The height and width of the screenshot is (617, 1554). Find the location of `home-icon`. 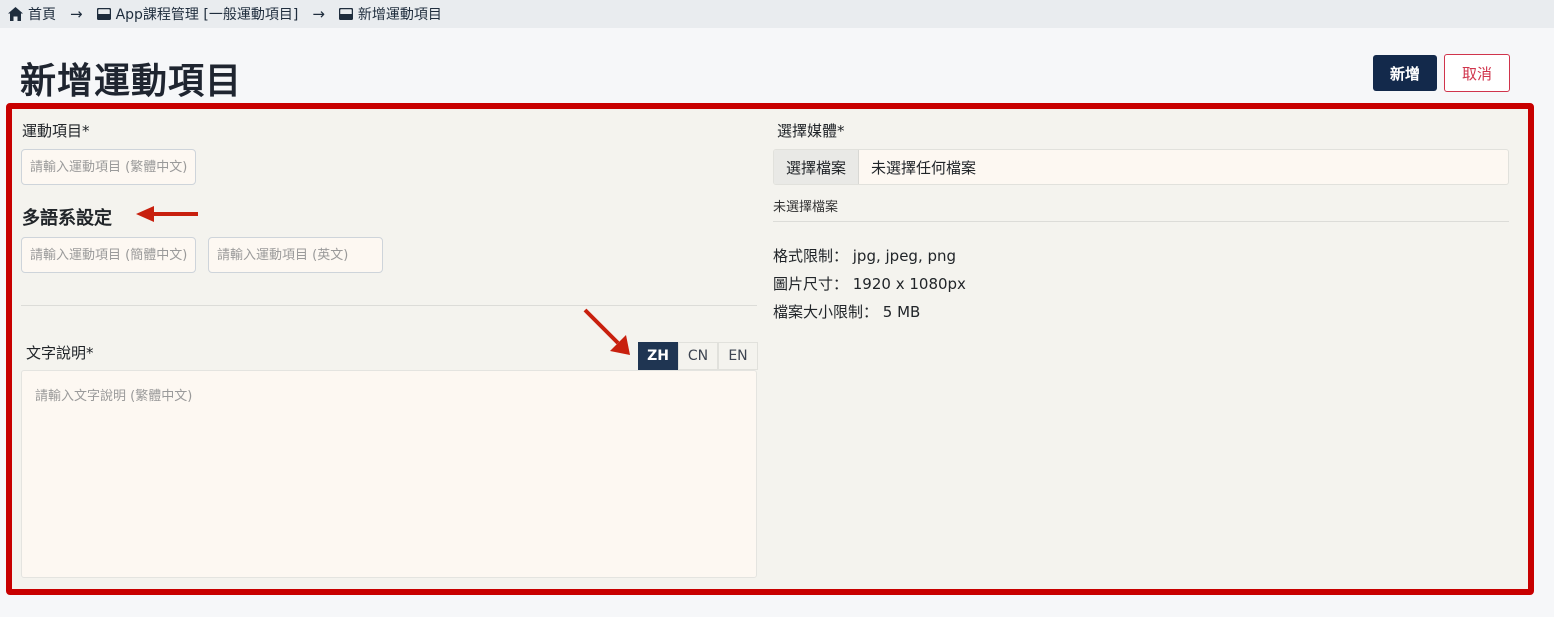

home-icon is located at coordinates (15, 14).